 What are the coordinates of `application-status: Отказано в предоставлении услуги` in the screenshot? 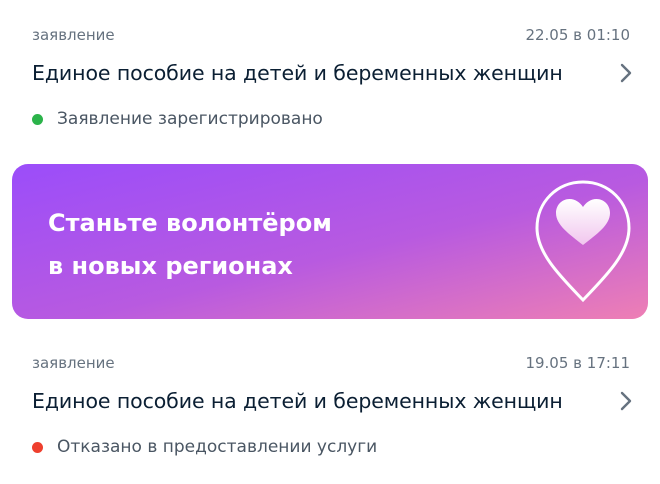 It's located at (204, 447).